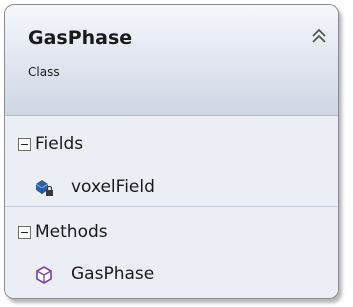 The image size is (353, 307). I want to click on method-name: GasPhase, so click(113, 274).